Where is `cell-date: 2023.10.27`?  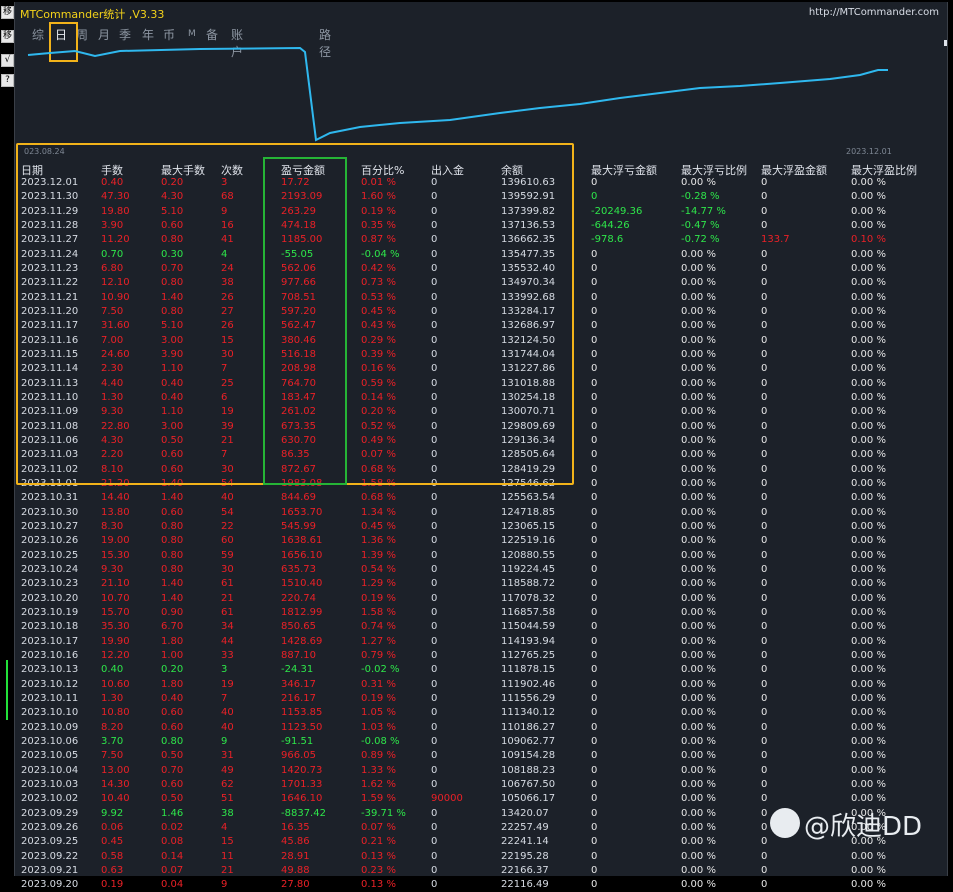
cell-date: 2023.10.27 is located at coordinates (50, 526).